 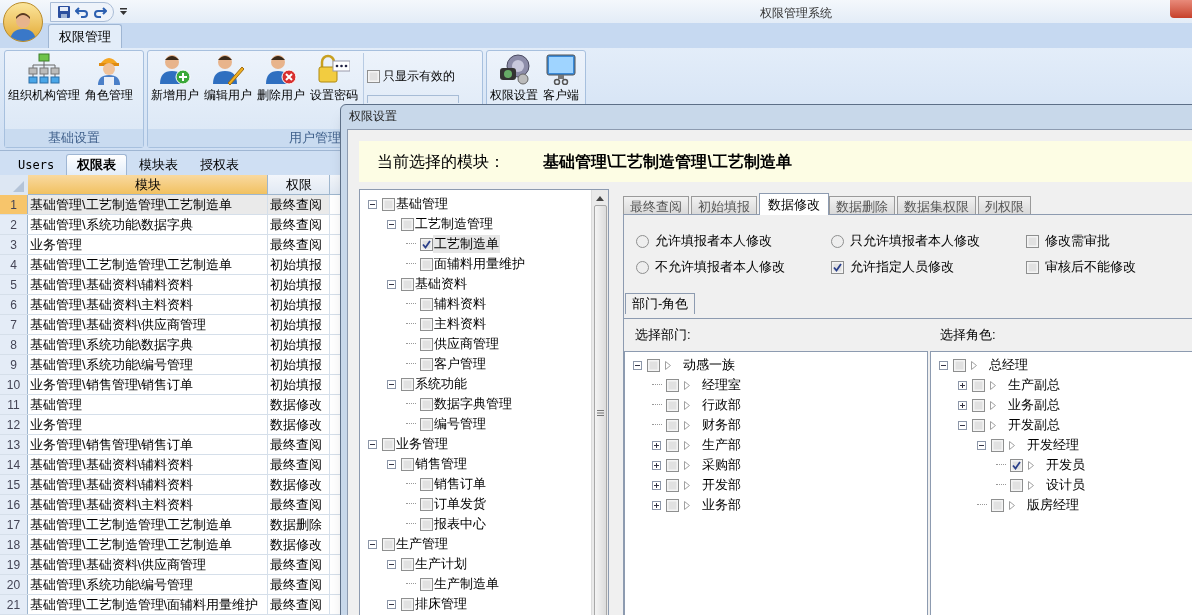 What do you see at coordinates (14, 204) in the screenshot?
I see `row-header: 1` at bounding box center [14, 204].